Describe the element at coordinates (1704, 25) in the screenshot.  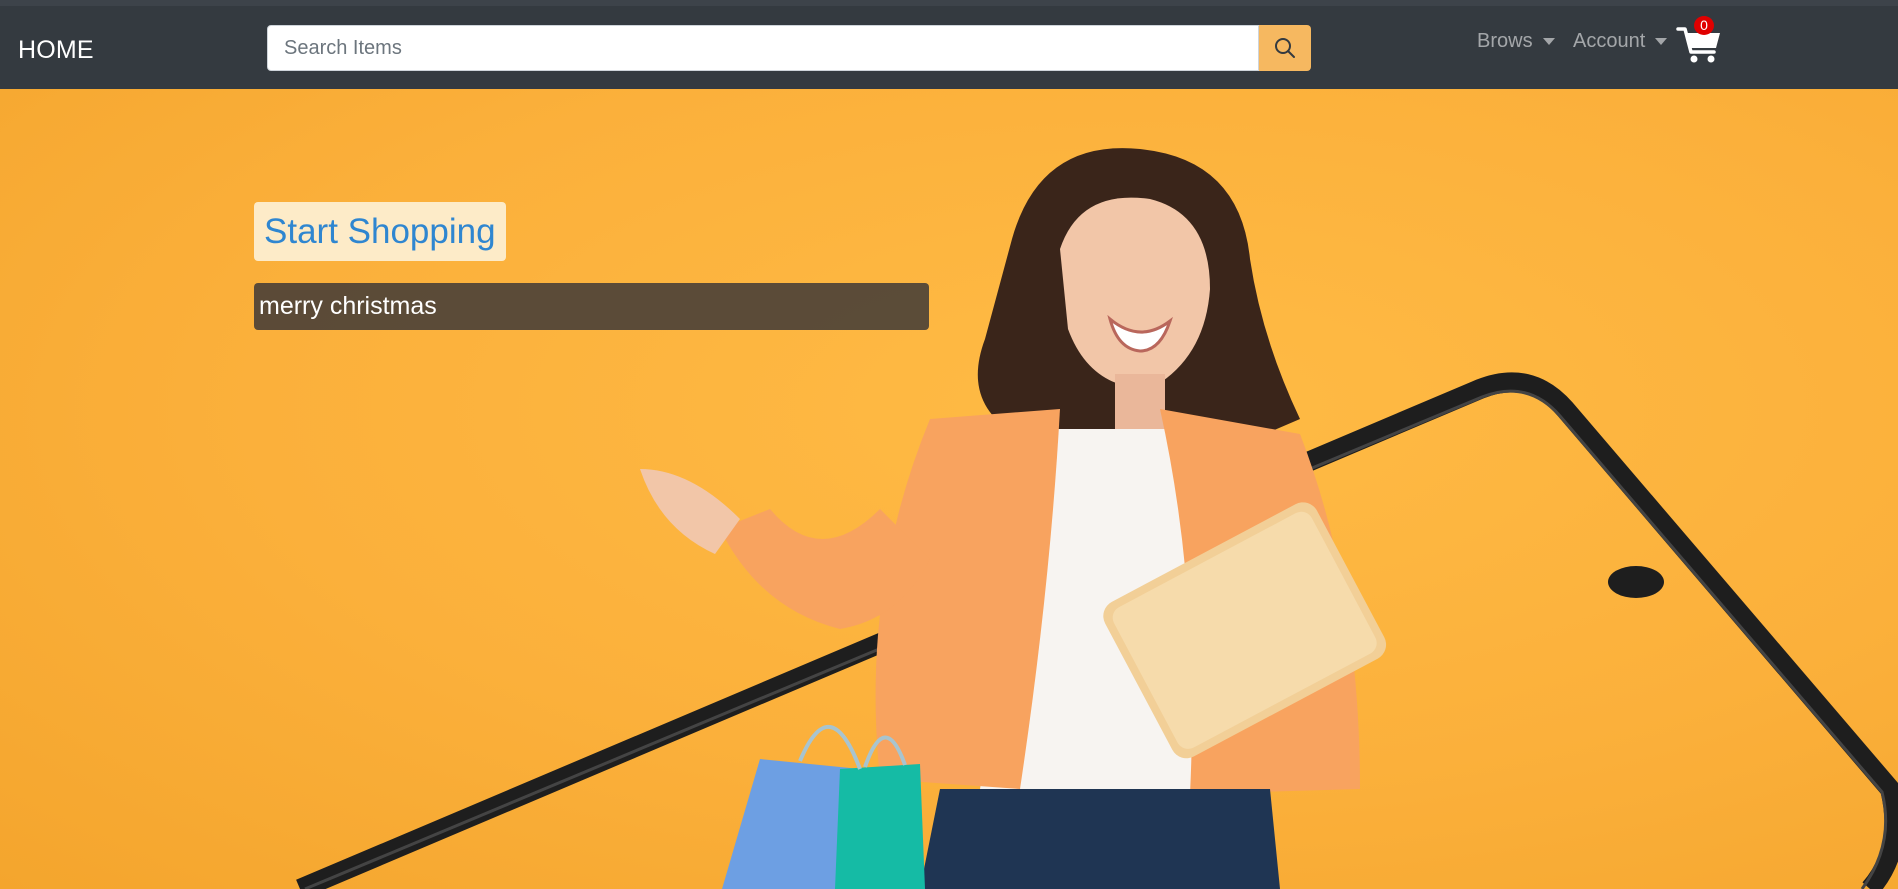
I see `cart-count-badge: 0` at that location.